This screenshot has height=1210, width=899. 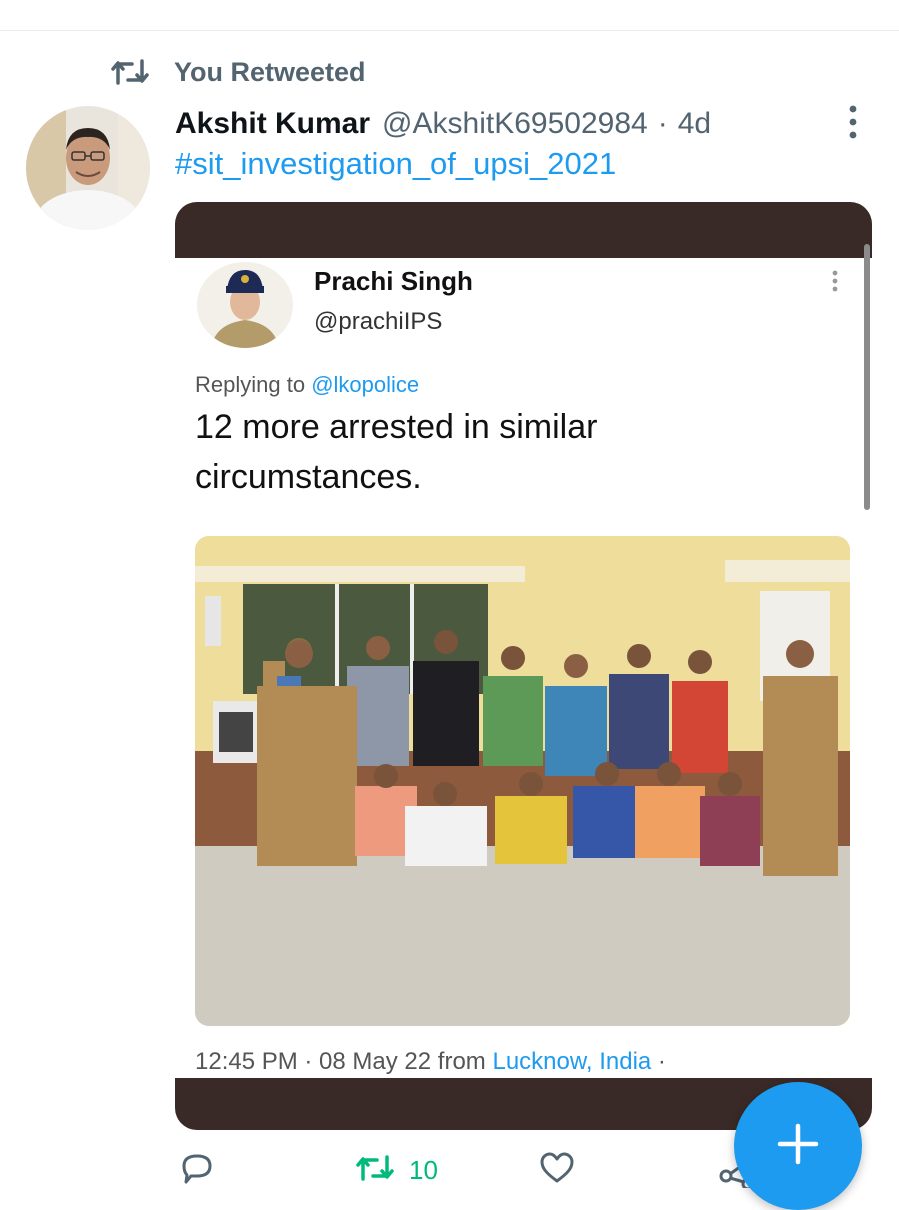 I want to click on embedded-author-name: Prachi Singh, so click(x=393, y=281).